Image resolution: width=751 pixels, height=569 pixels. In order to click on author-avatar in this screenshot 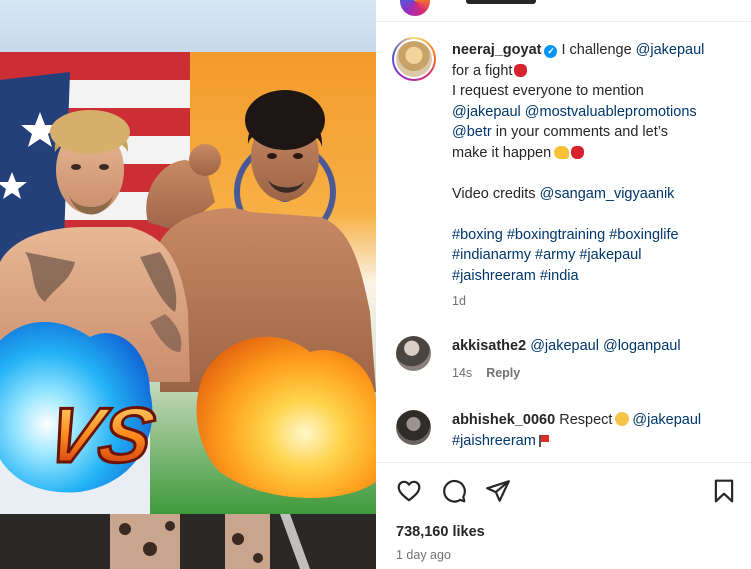, I will do `click(414, 59)`.